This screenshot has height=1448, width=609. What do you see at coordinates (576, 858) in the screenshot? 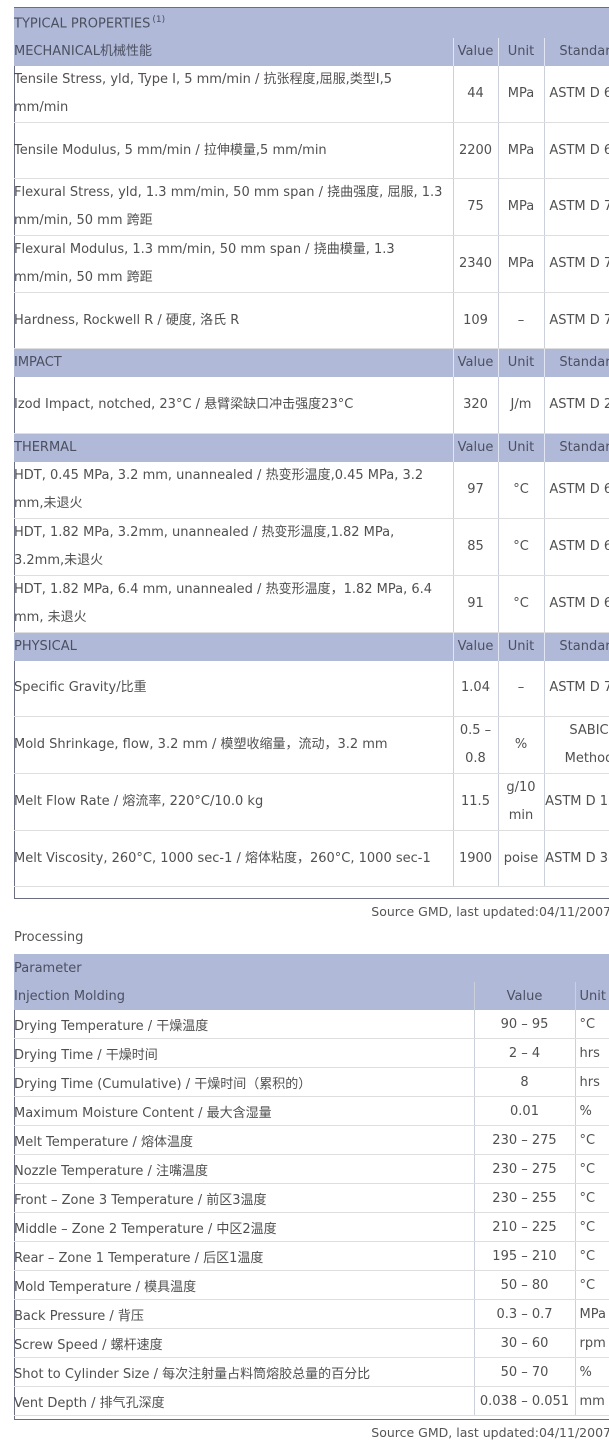
I see `property-standard: ASTM D 3825` at bounding box center [576, 858].